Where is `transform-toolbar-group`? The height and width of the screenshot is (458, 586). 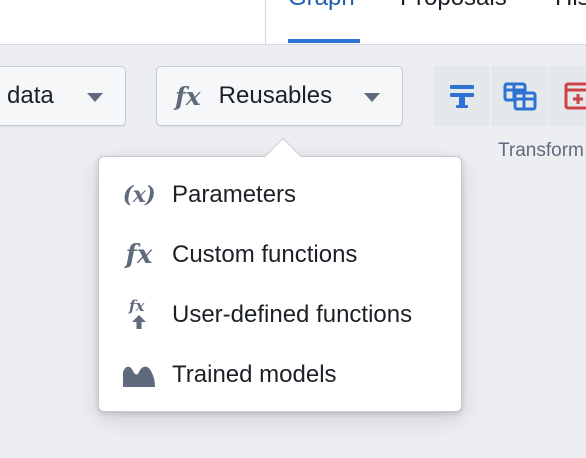 transform-toolbar-group is located at coordinates (509, 96).